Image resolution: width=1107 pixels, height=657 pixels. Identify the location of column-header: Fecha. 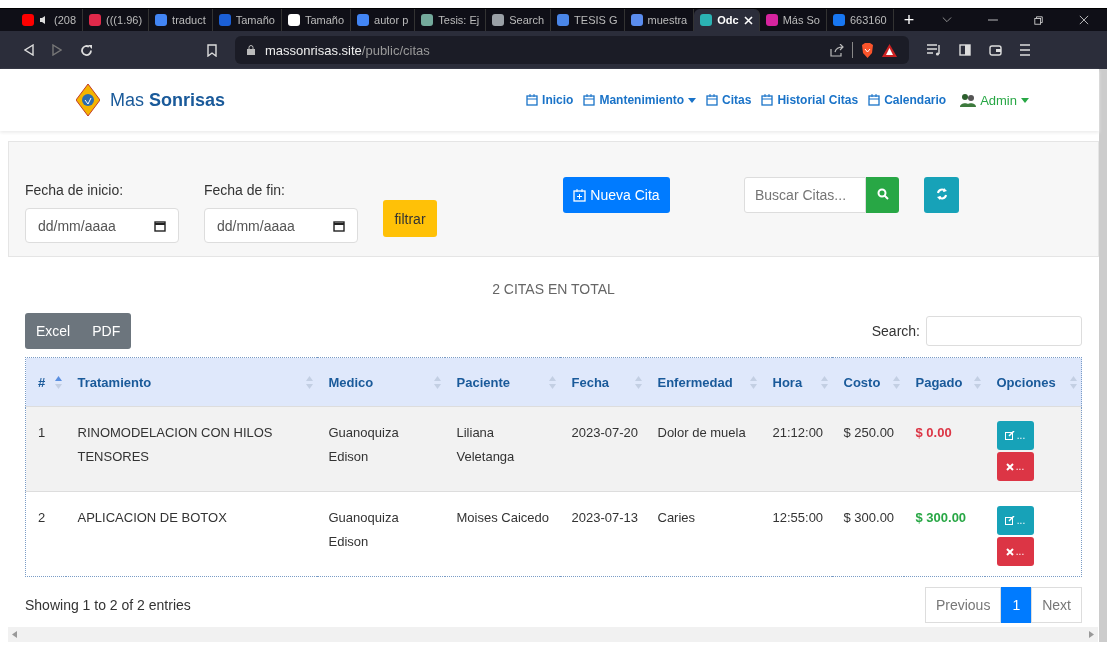
(602, 382).